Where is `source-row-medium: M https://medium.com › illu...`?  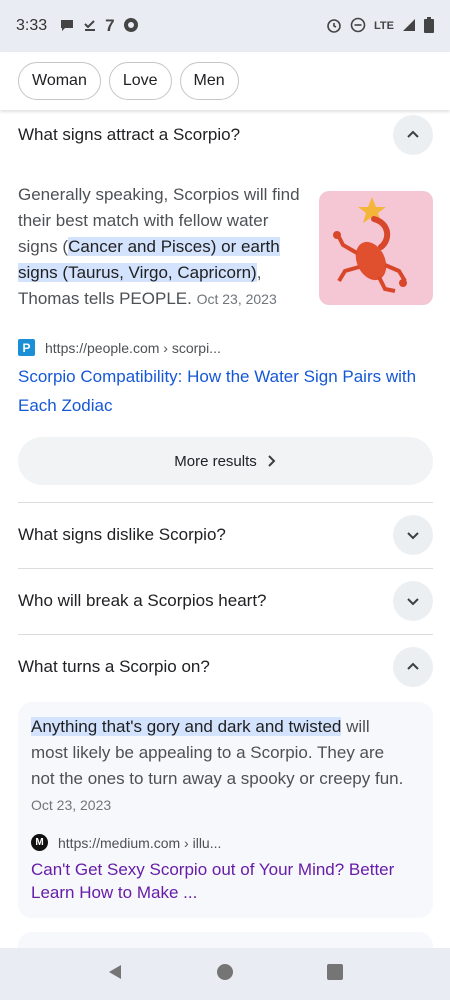 source-row-medium: M https://medium.com › illu... is located at coordinates (126, 842).